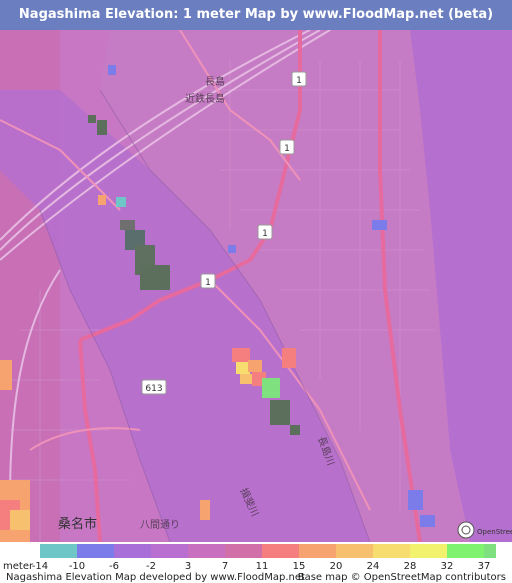 The width and height of the screenshot is (512, 583). I want to click on route-shield-1d: 1, so click(208, 281).